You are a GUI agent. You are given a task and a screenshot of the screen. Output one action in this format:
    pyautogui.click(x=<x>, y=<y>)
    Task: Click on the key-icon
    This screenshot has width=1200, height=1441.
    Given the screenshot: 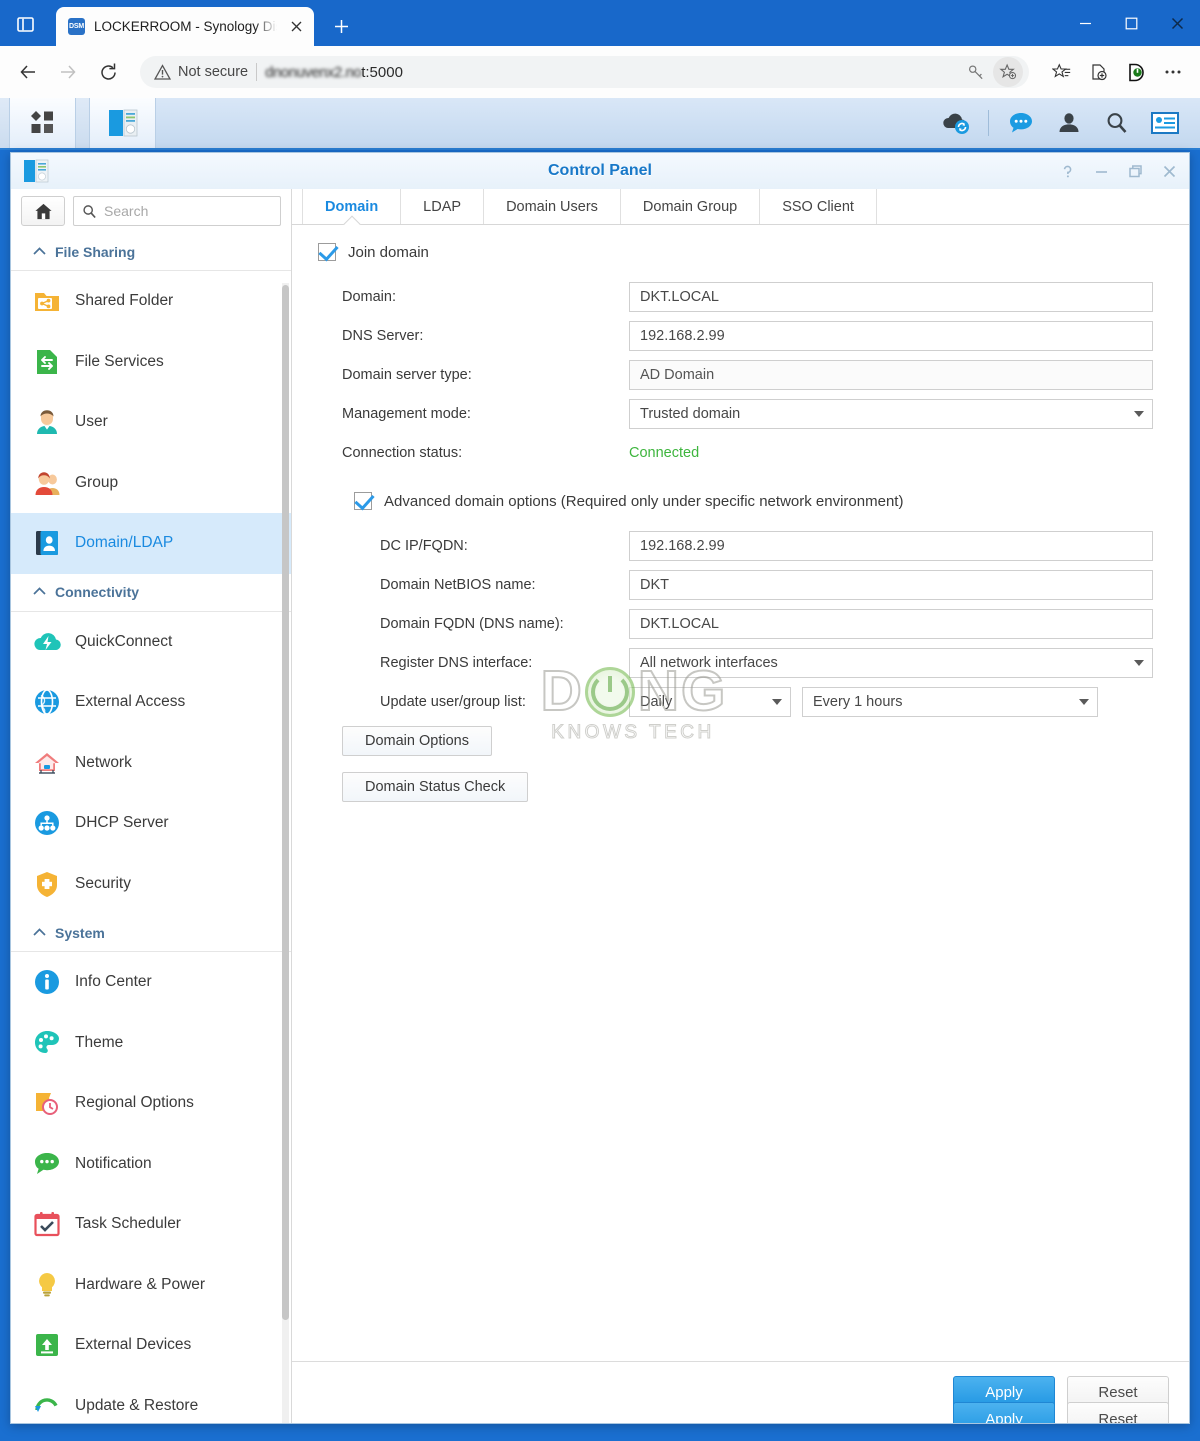 What is the action you would take?
    pyautogui.click(x=976, y=72)
    